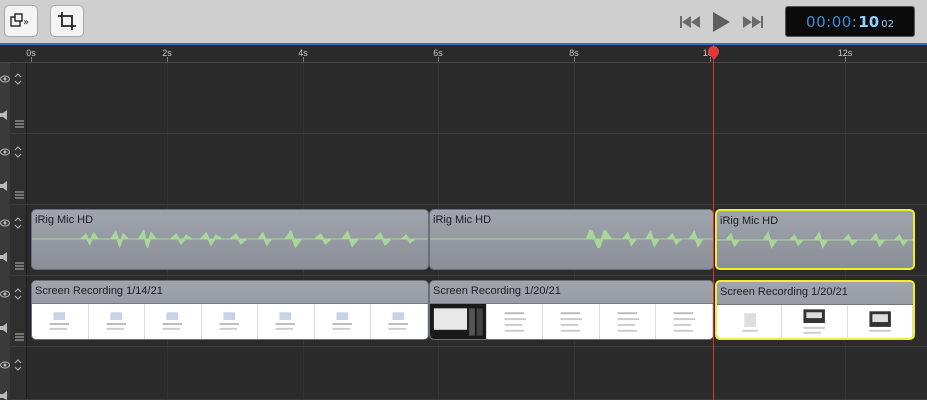 This screenshot has width=927, height=400. I want to click on play-button, so click(721, 22).